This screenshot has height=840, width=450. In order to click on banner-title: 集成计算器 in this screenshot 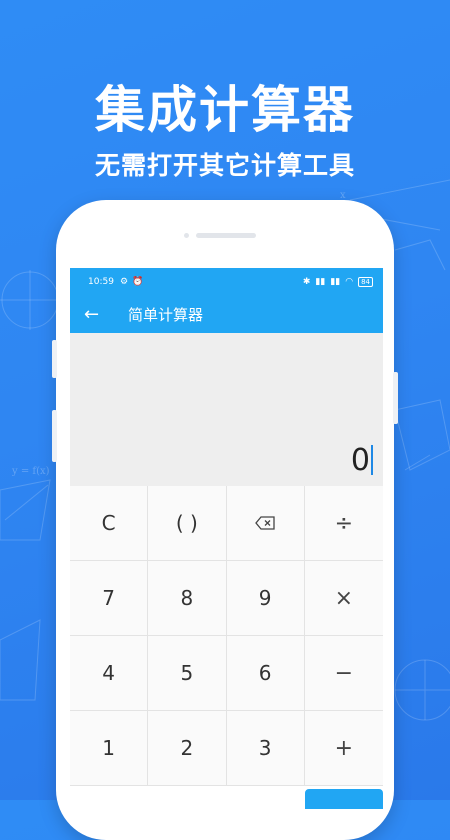, I will do `click(225, 110)`.